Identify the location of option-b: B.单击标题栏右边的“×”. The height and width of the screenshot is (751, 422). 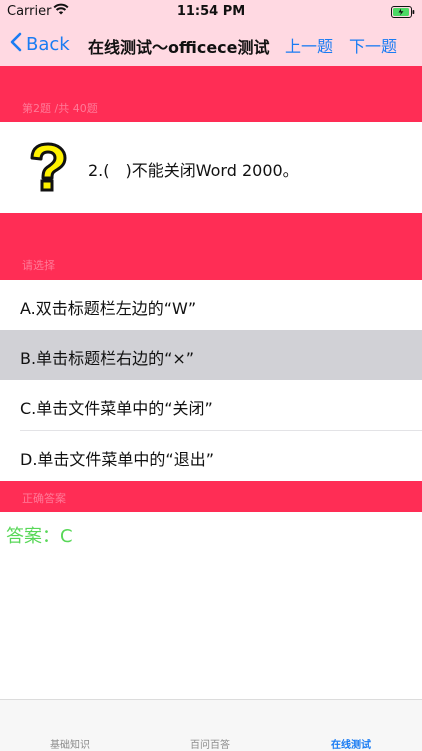
(211, 355).